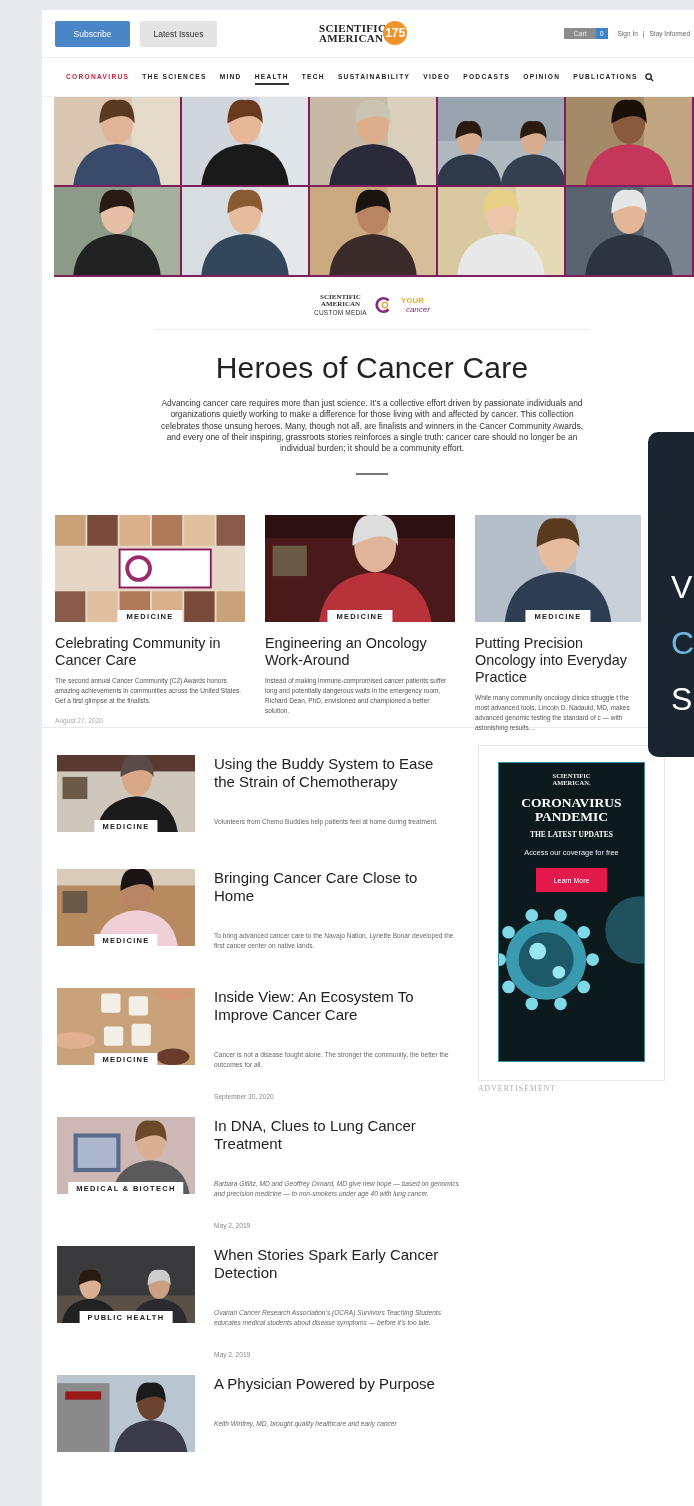 This screenshot has width=694, height=1506. What do you see at coordinates (330, 1135) in the screenshot?
I see `article-title: In DNA, Clues to Lung Cancer Treatment` at bounding box center [330, 1135].